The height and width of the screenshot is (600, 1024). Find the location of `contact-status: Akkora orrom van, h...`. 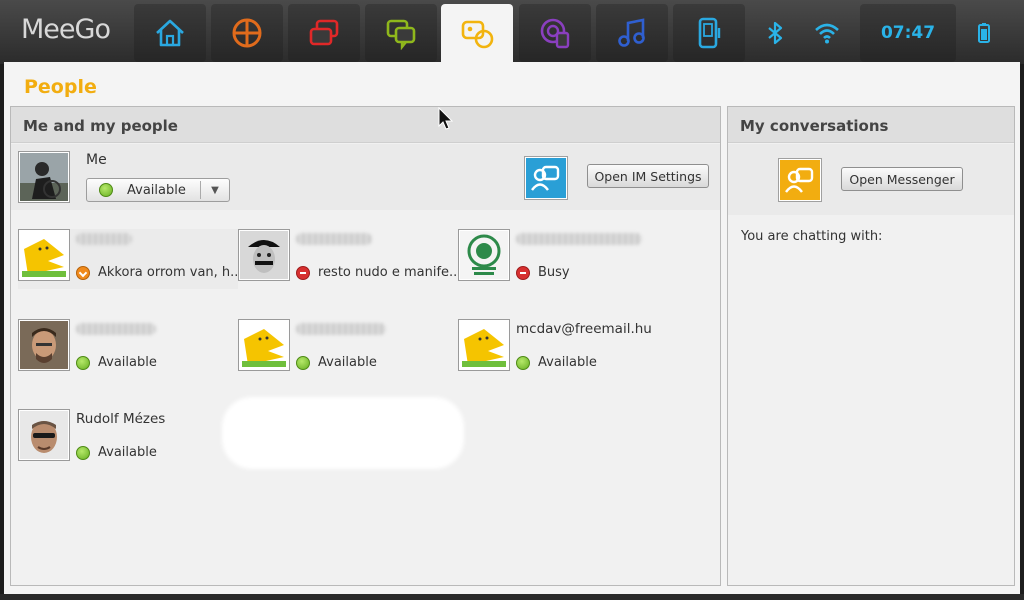

contact-status: Akkora orrom van, h... is located at coordinates (159, 272).